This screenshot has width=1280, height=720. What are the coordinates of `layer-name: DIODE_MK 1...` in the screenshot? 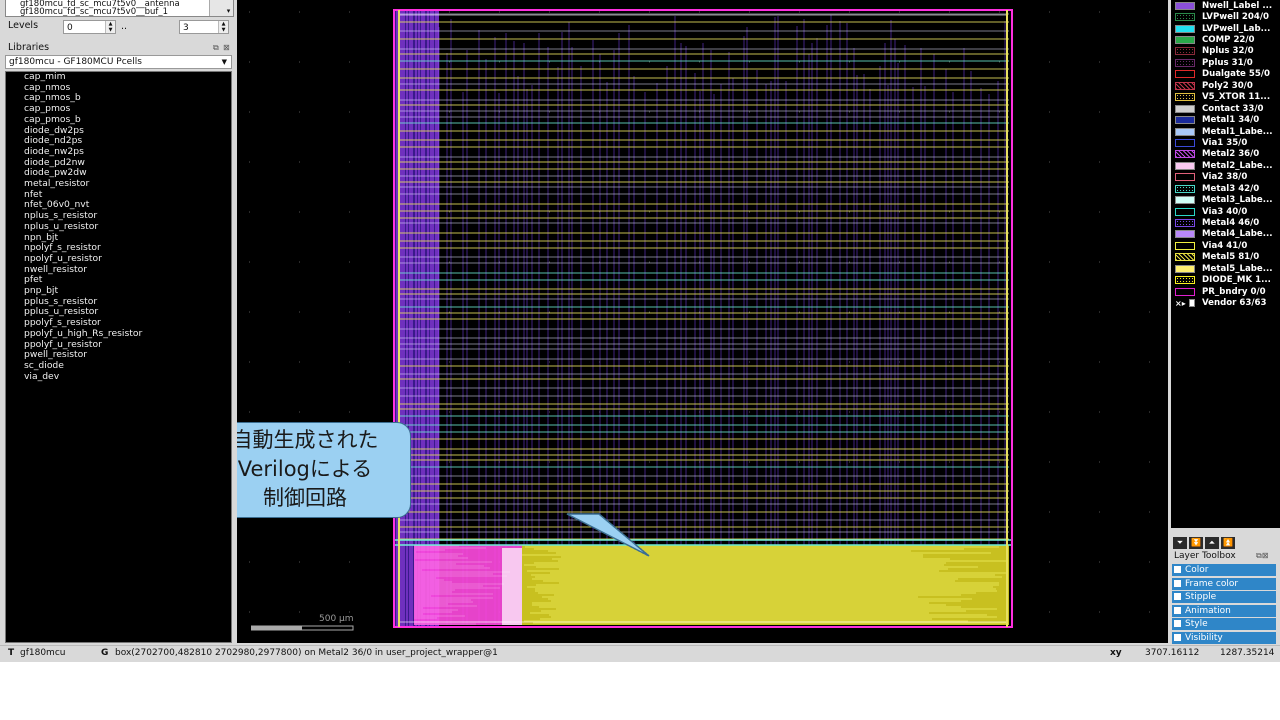 It's located at (1236, 280).